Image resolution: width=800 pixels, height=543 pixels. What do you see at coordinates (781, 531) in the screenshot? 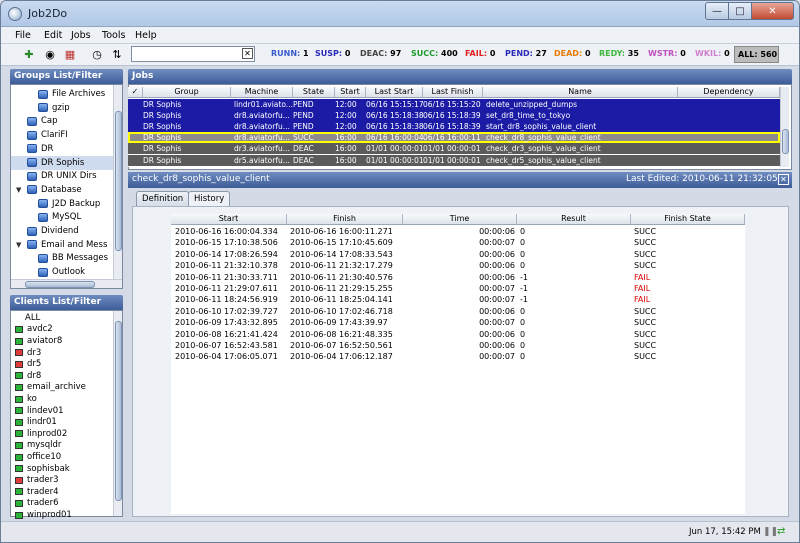
I see `refresh-icon: ⇄` at bounding box center [781, 531].